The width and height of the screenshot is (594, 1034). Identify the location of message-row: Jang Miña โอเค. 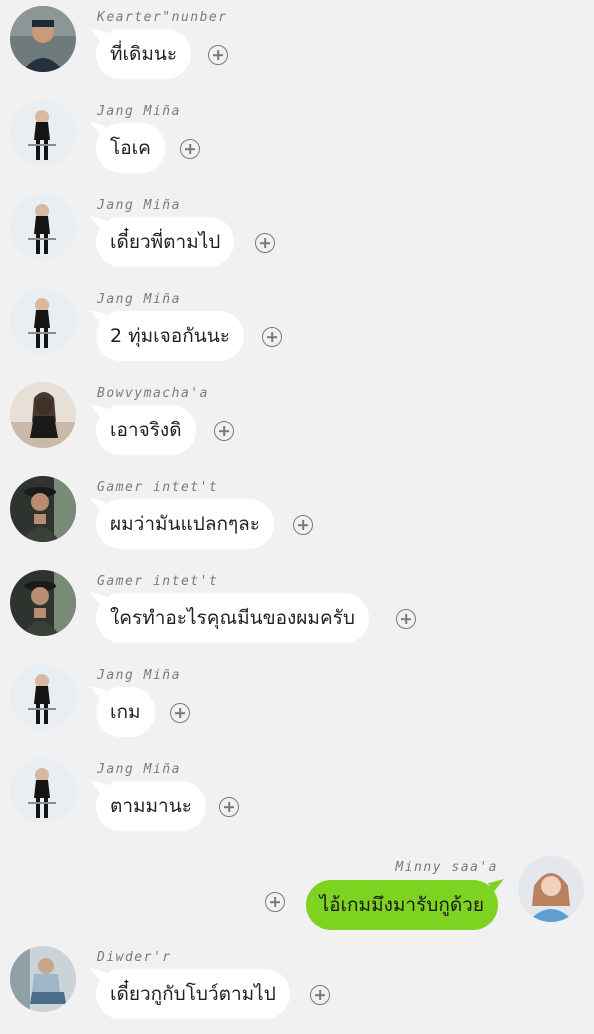
(297, 141).